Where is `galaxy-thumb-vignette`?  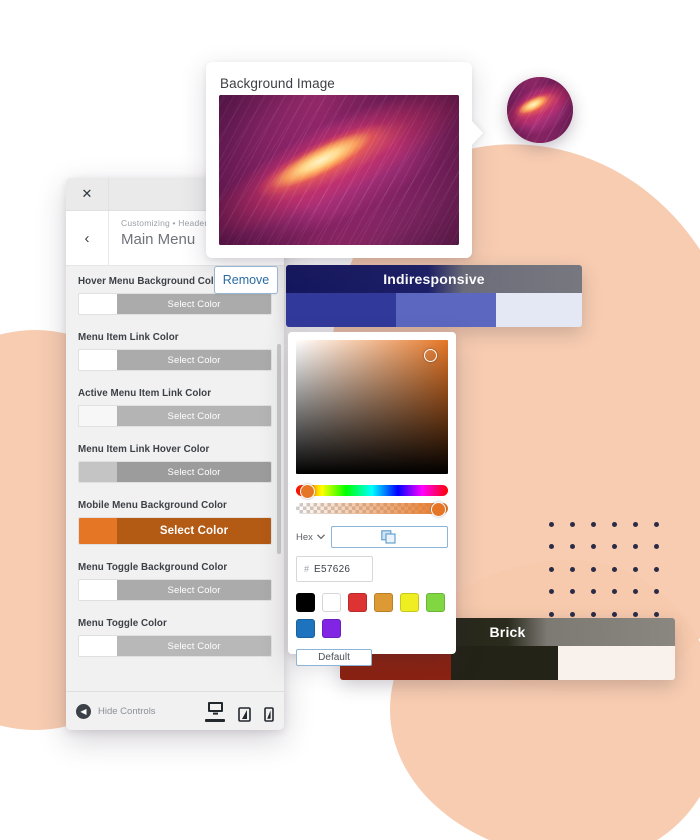 galaxy-thumb-vignette is located at coordinates (540, 110).